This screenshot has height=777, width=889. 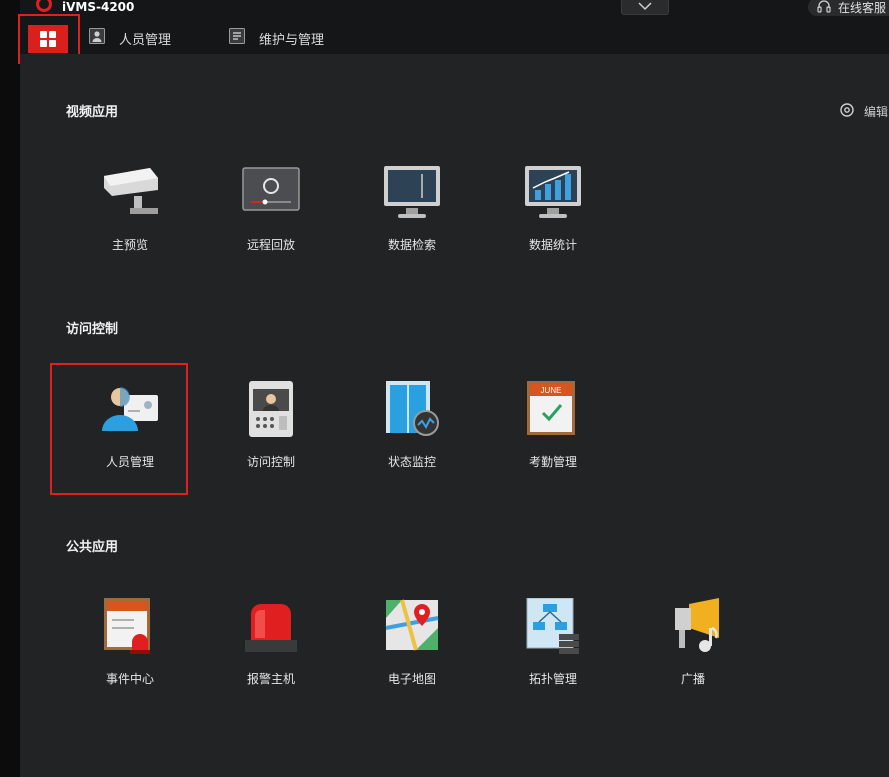 What do you see at coordinates (92, 547) in the screenshot?
I see `section-title-public-apps: 公共应用` at bounding box center [92, 547].